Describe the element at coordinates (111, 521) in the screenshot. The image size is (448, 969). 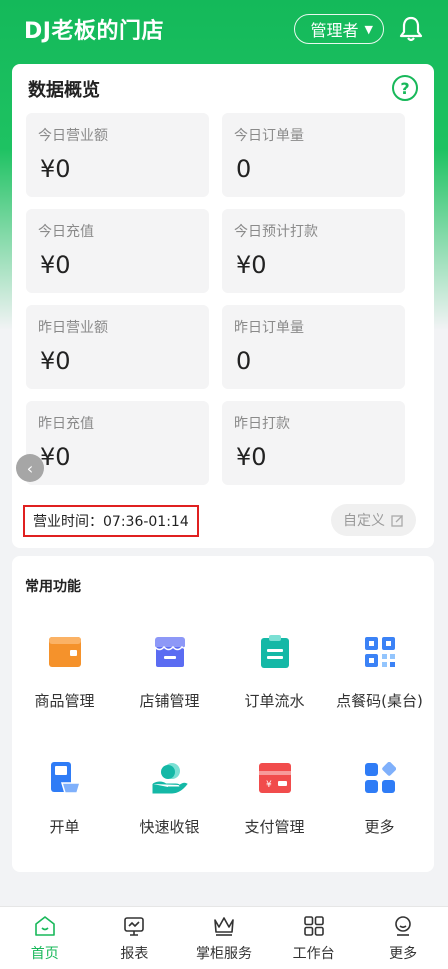
I see `business-hours: 营业时间：07:36-01:14` at that location.